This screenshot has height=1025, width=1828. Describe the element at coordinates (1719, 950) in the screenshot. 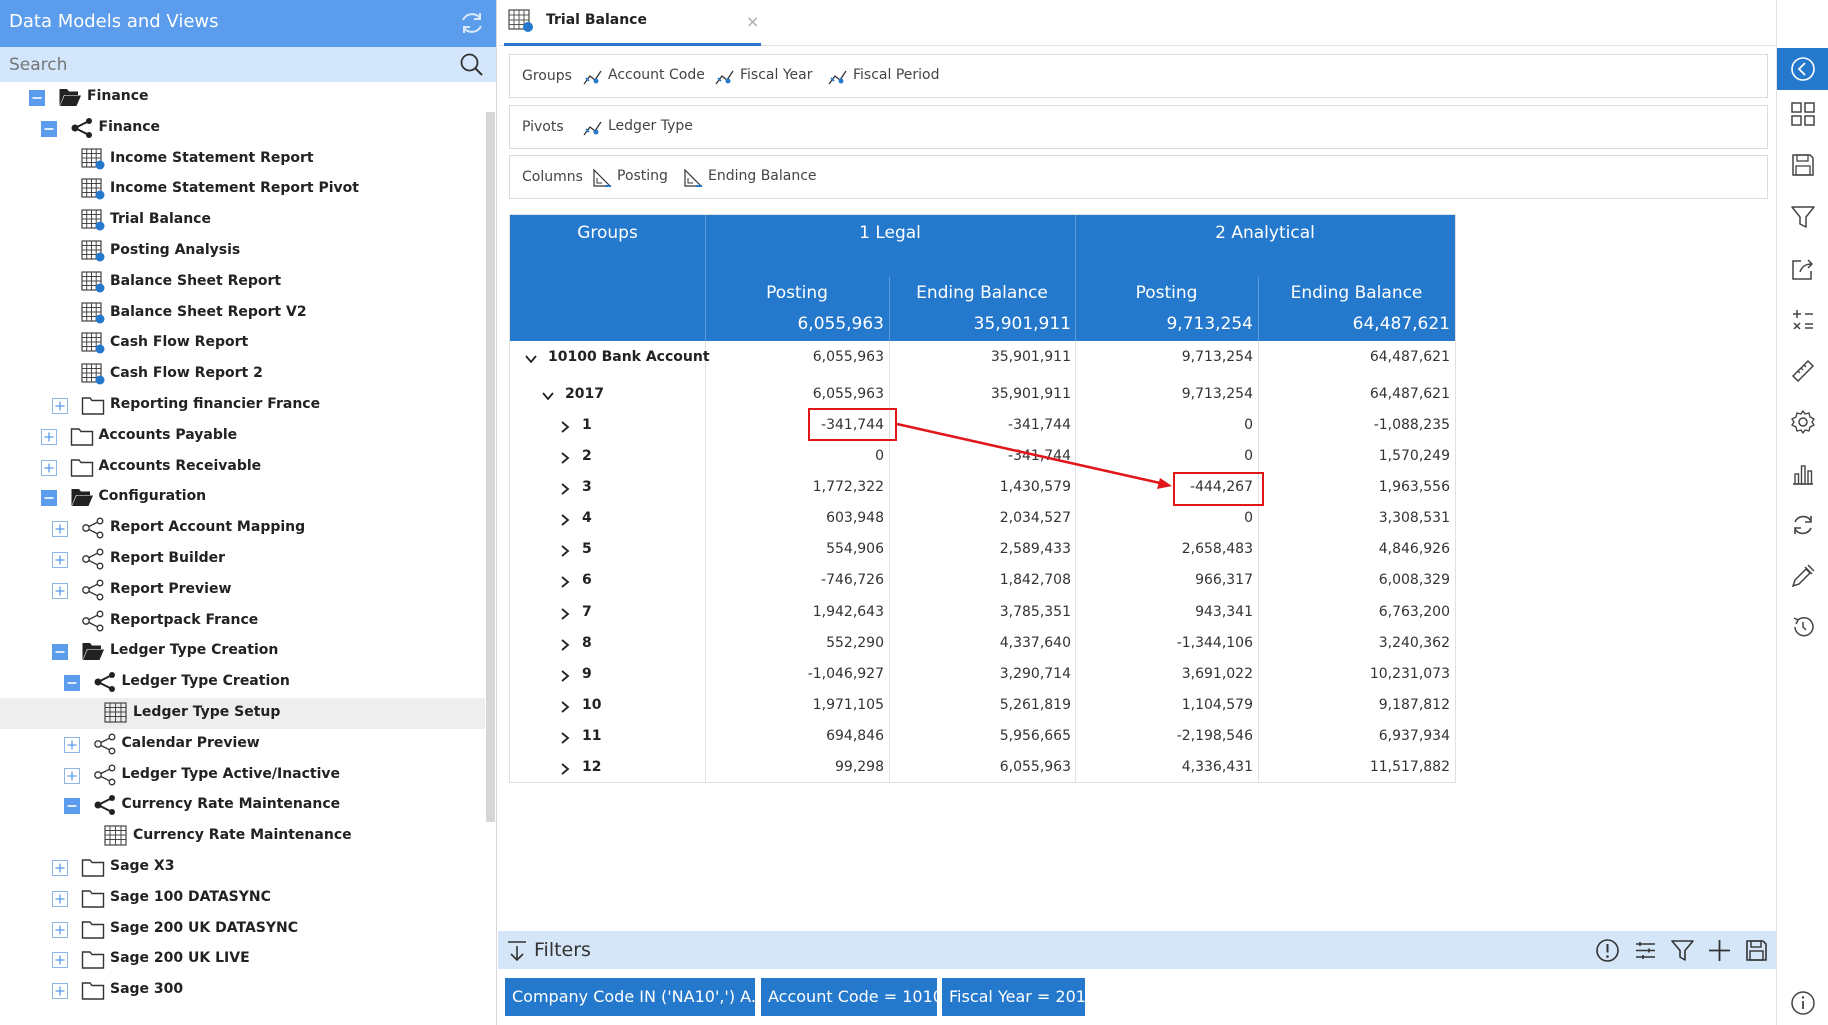

I see `add-icon` at that location.